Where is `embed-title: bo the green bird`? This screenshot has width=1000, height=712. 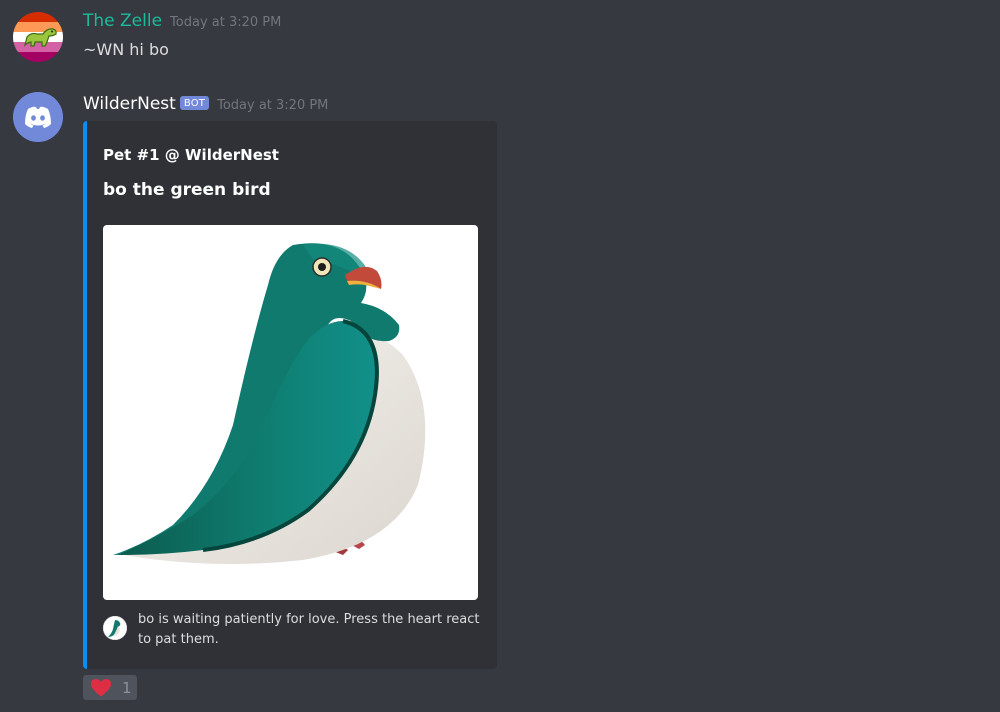 embed-title: bo the green bird is located at coordinates (187, 190).